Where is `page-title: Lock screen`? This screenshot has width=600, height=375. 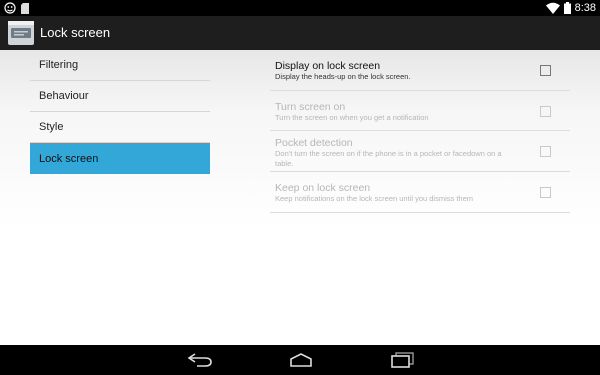 page-title: Lock screen is located at coordinates (75, 32).